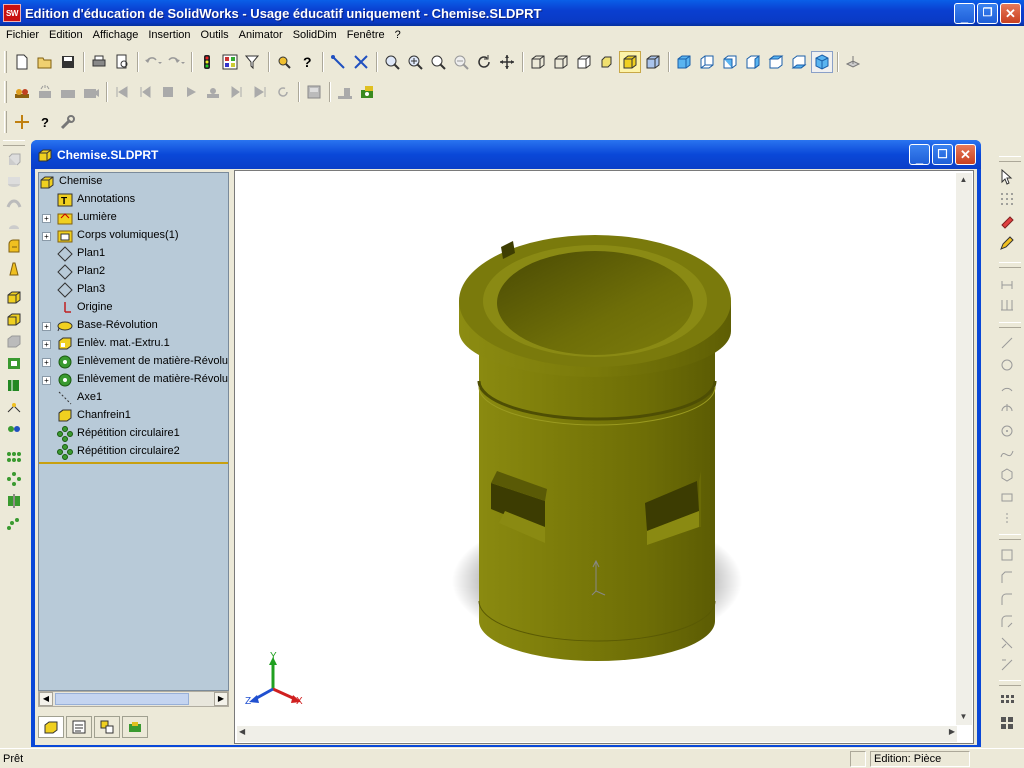  Describe the element at coordinates (122, 62) in the screenshot. I see `print-preview-icon` at that location.